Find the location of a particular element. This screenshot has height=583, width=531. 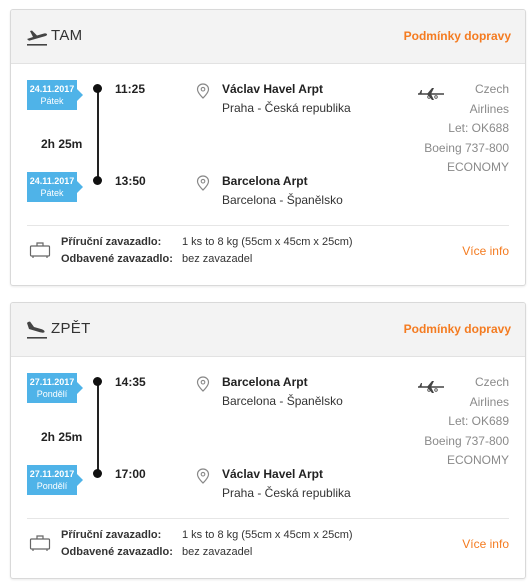

arrival-time: 13:50 is located at coordinates (130, 181).